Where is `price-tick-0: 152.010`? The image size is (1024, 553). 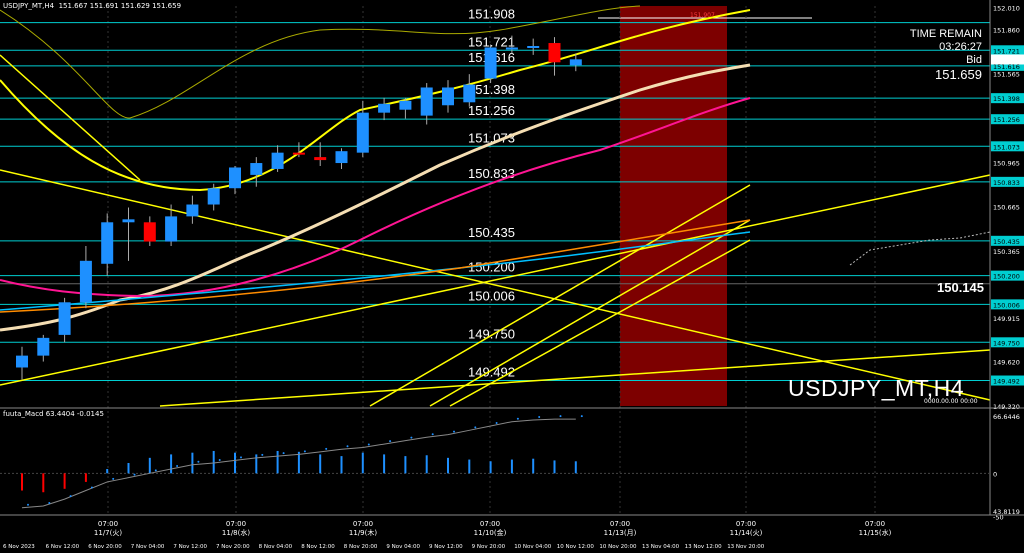
price-tick-0: 152.010 is located at coordinates (1006, 8).